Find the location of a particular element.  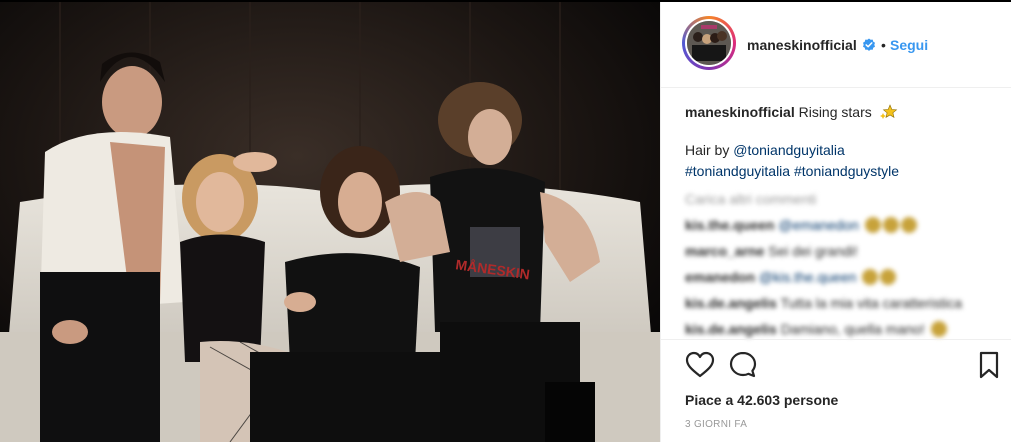

header-username: maneskinofficial is located at coordinates (802, 45).